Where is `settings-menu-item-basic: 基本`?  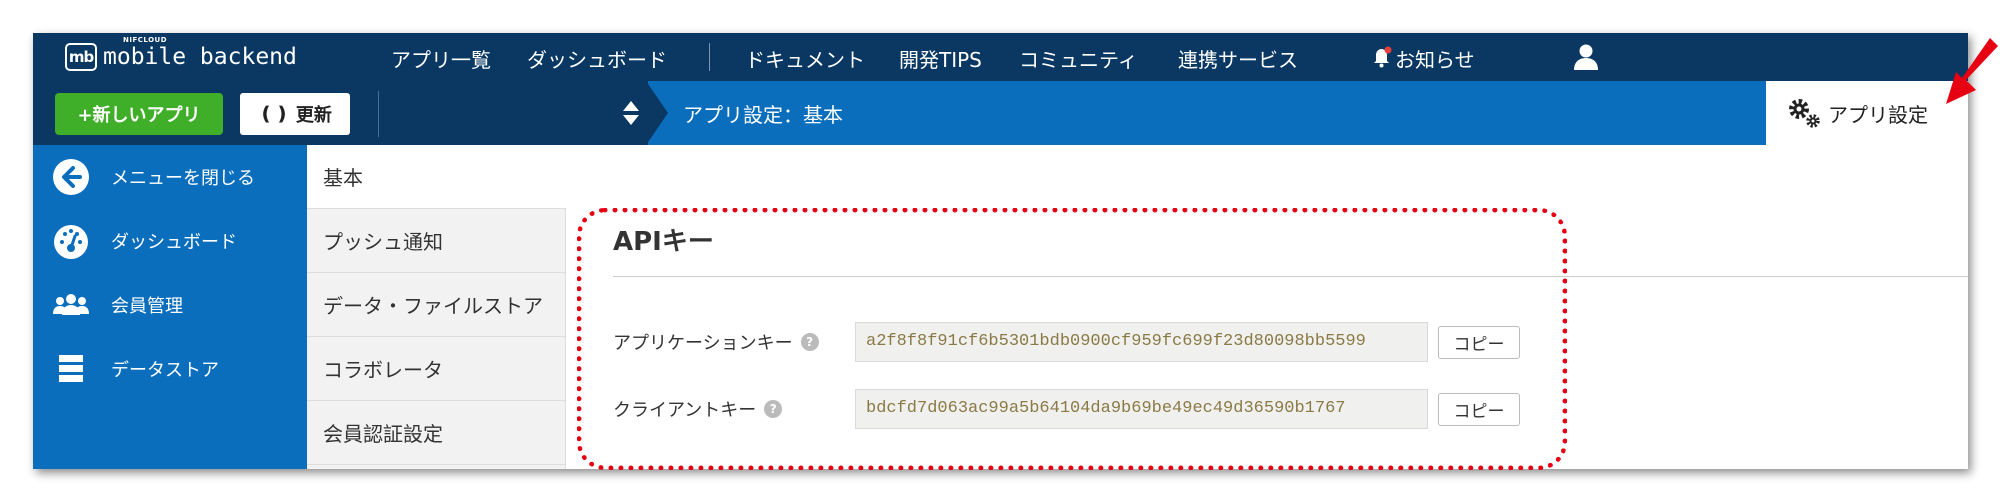 settings-menu-item-basic: 基本 is located at coordinates (436, 177).